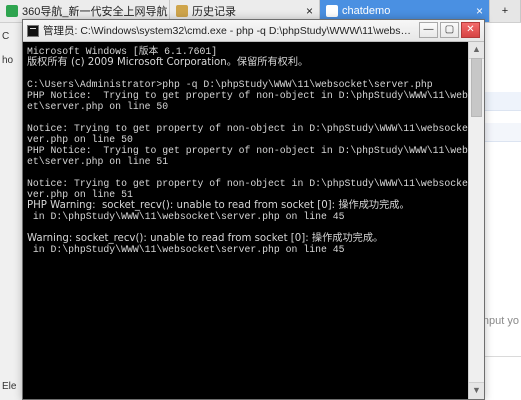 The image size is (521, 400). I want to click on maximize-button: ▢, so click(449, 30).